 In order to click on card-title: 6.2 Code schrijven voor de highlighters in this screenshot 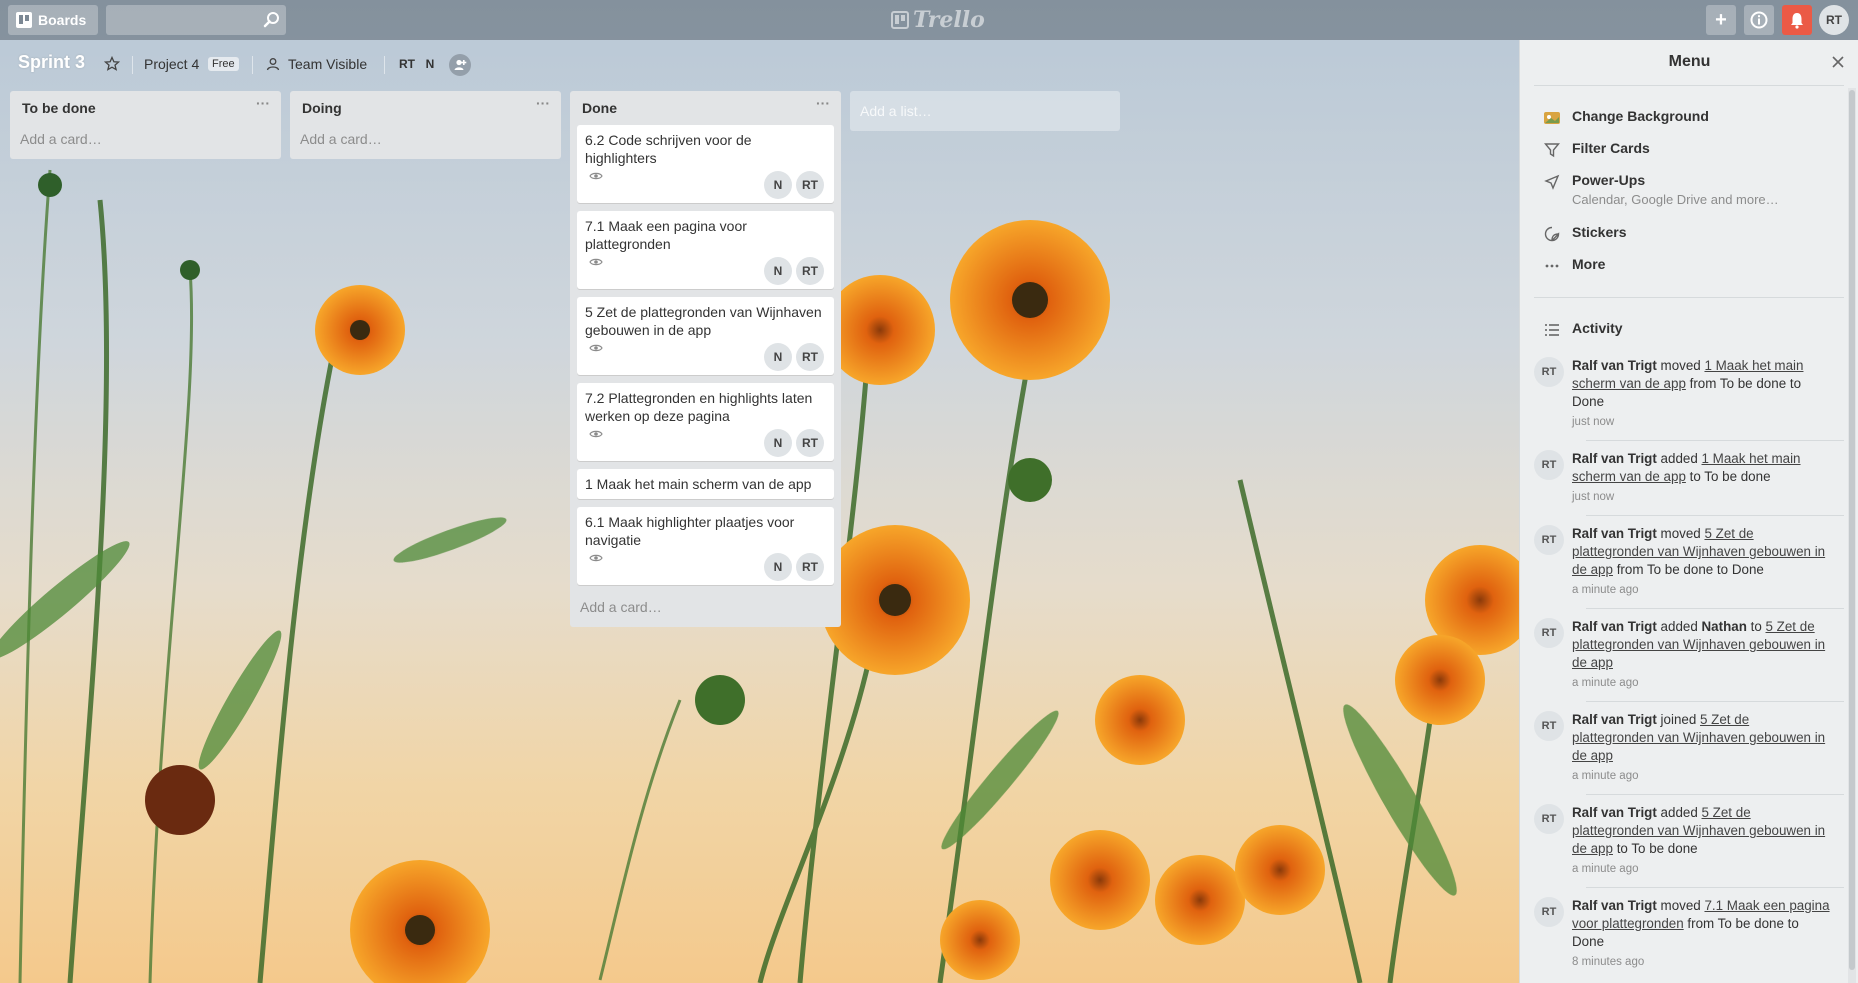, I will do `click(668, 149)`.